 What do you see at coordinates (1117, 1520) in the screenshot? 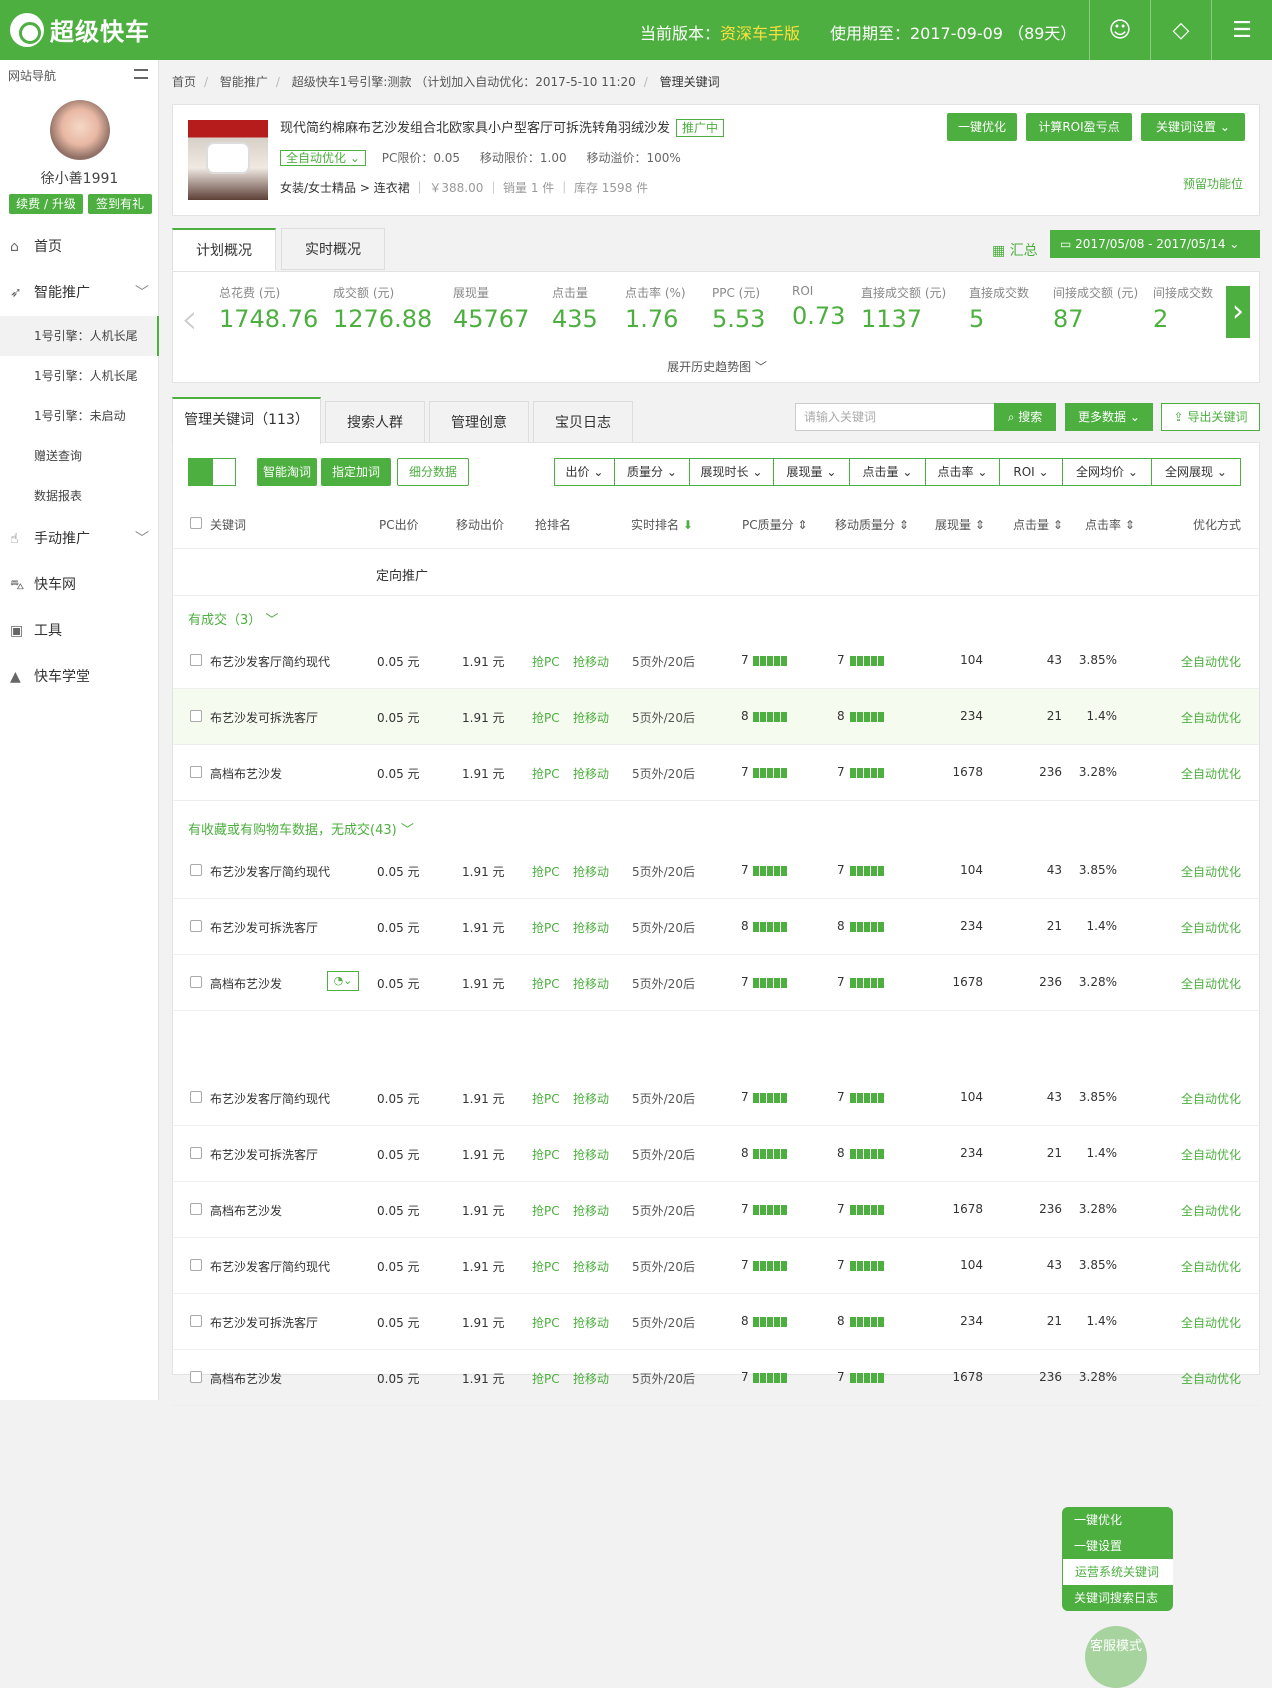
I see `menu-item-optimize: 一键优化` at bounding box center [1117, 1520].